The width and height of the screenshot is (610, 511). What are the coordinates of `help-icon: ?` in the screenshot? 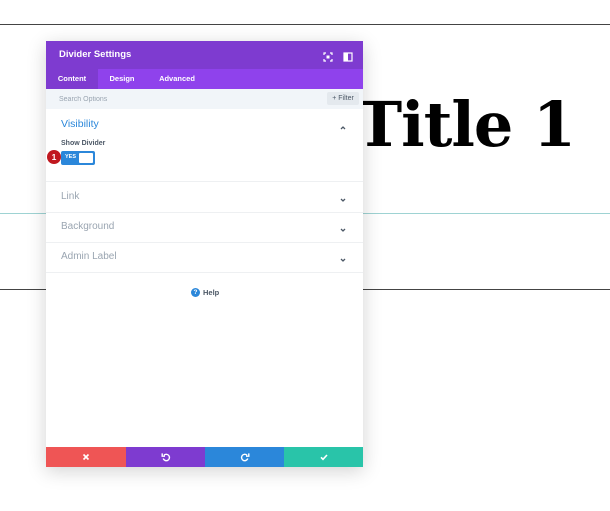 It's located at (195, 292).